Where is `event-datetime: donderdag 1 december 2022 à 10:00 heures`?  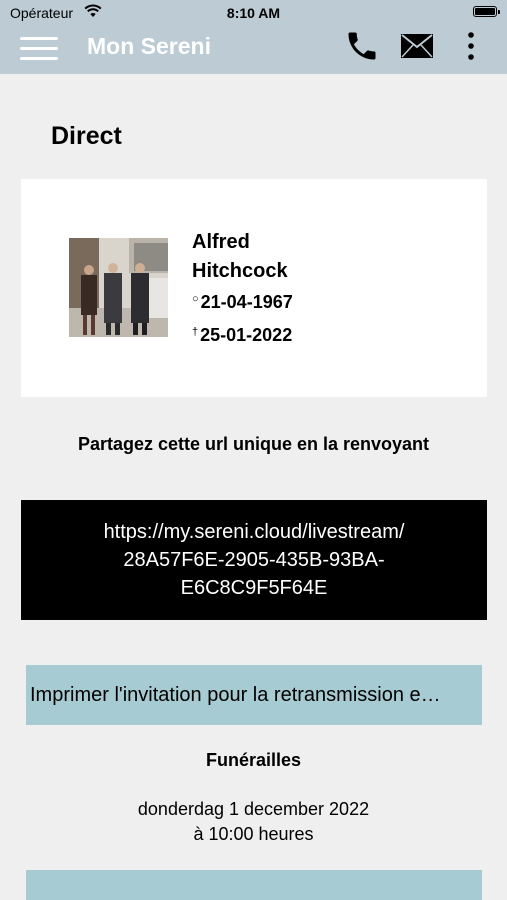
event-datetime: donderdag 1 december 2022 à 10:00 heures is located at coordinates (253, 822).